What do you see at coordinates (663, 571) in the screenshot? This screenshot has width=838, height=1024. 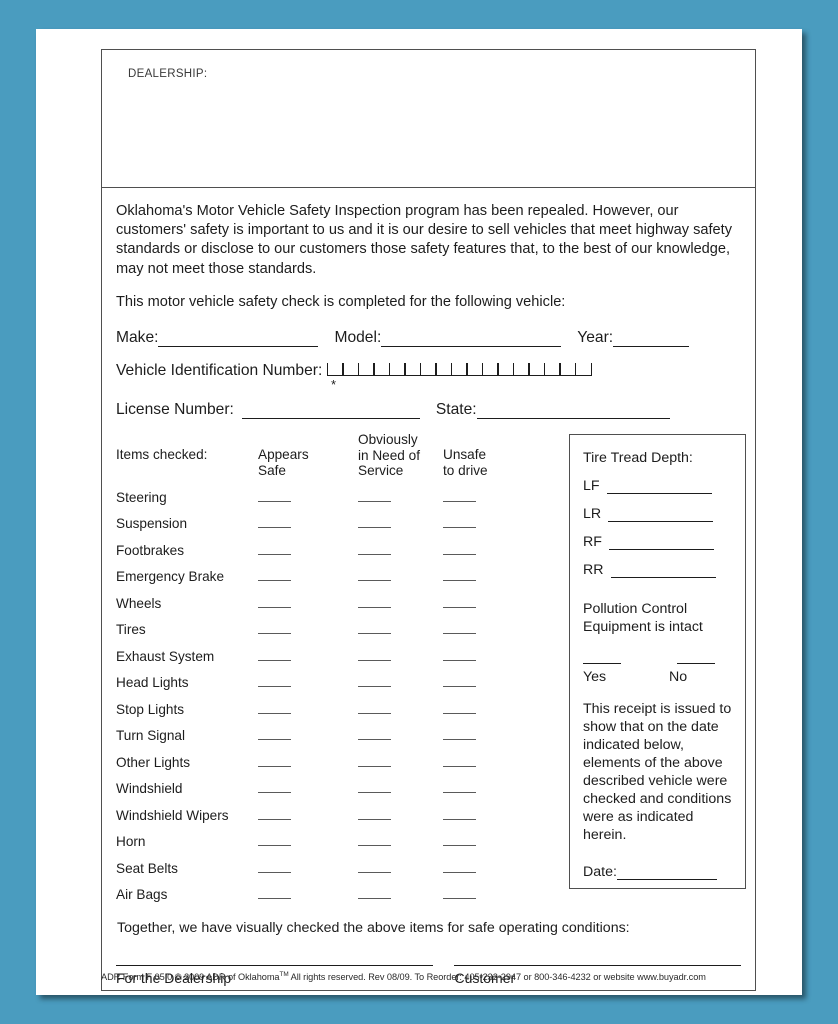 I see `tire-input-rr` at bounding box center [663, 571].